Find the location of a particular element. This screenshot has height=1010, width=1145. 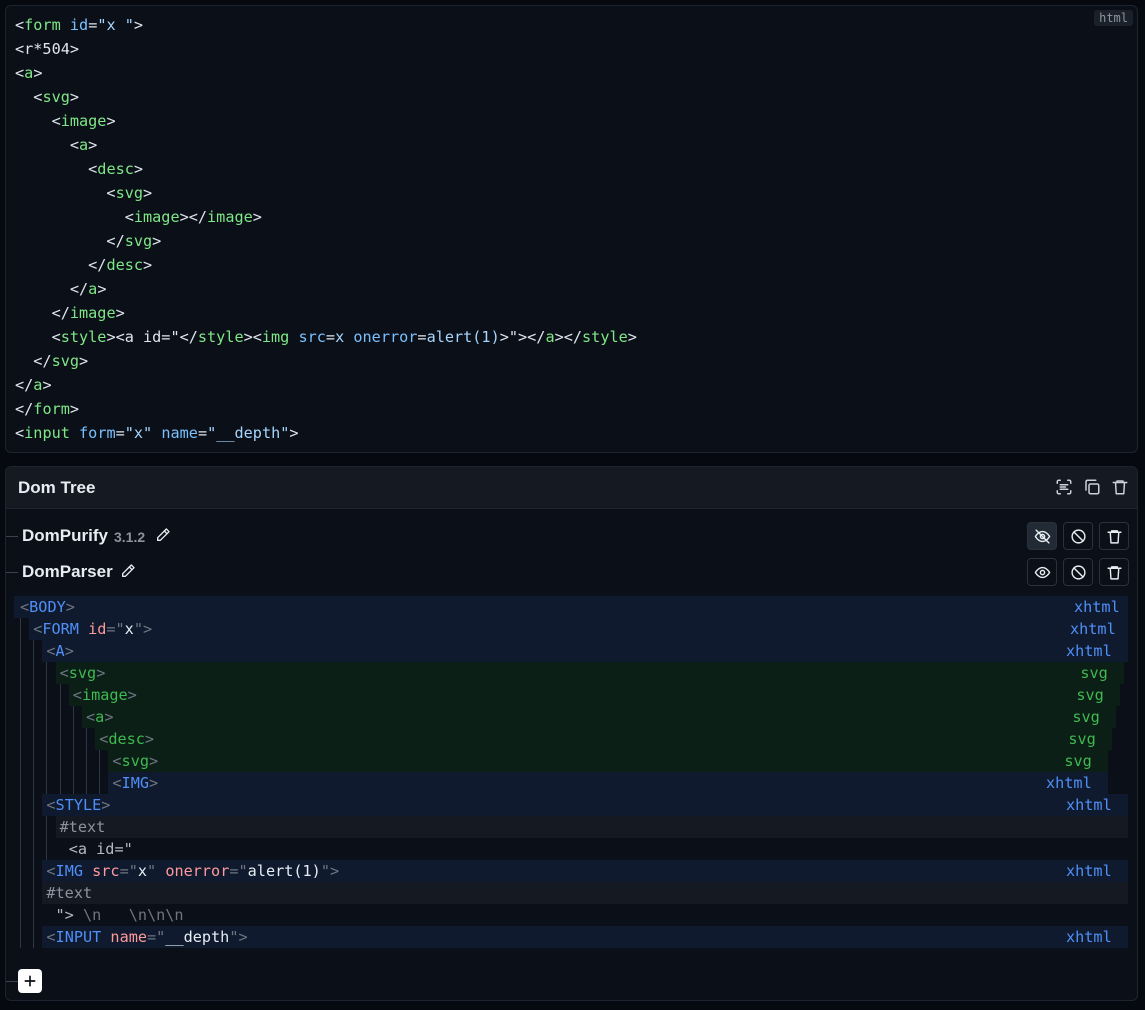

copy-icon is located at coordinates (1092, 487).